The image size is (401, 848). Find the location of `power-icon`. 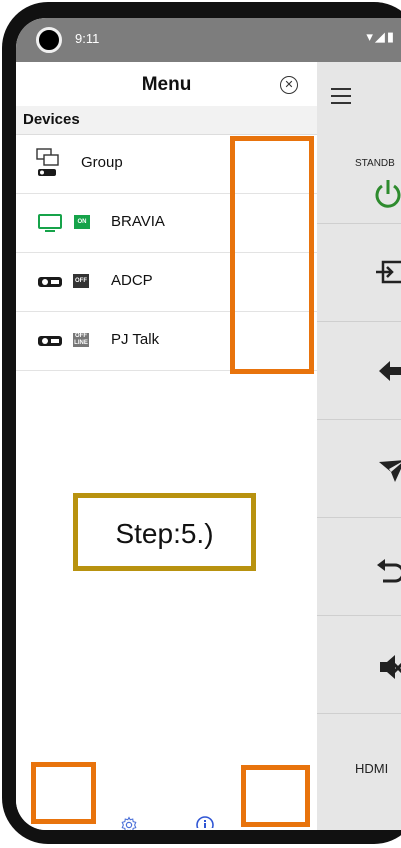

power-icon is located at coordinates (388, 194).